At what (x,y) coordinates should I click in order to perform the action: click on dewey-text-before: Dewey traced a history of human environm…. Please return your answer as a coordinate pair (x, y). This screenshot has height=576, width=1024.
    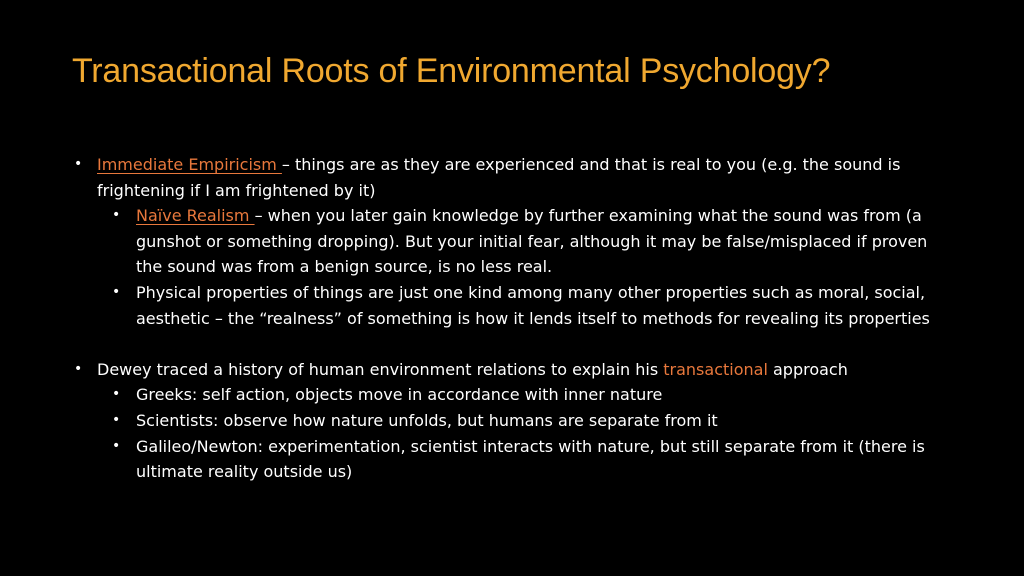
    Looking at the image, I should click on (380, 369).